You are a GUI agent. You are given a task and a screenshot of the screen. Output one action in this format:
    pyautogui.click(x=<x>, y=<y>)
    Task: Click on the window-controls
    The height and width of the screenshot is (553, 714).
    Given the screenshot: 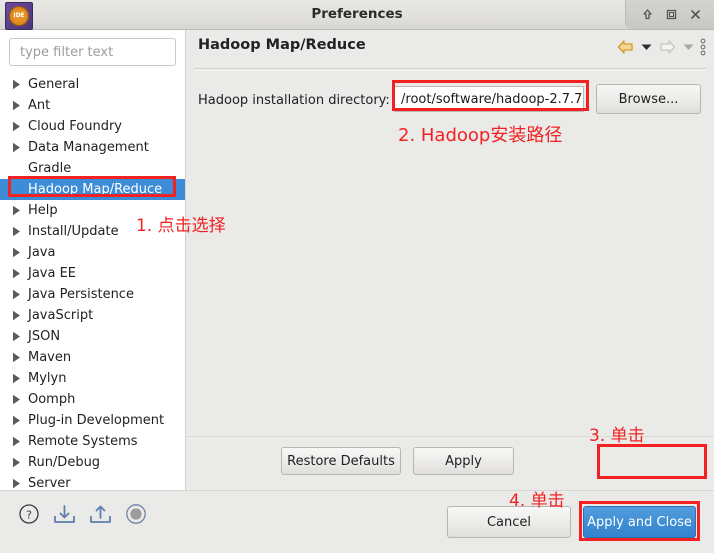 What is the action you would take?
    pyautogui.click(x=669, y=14)
    